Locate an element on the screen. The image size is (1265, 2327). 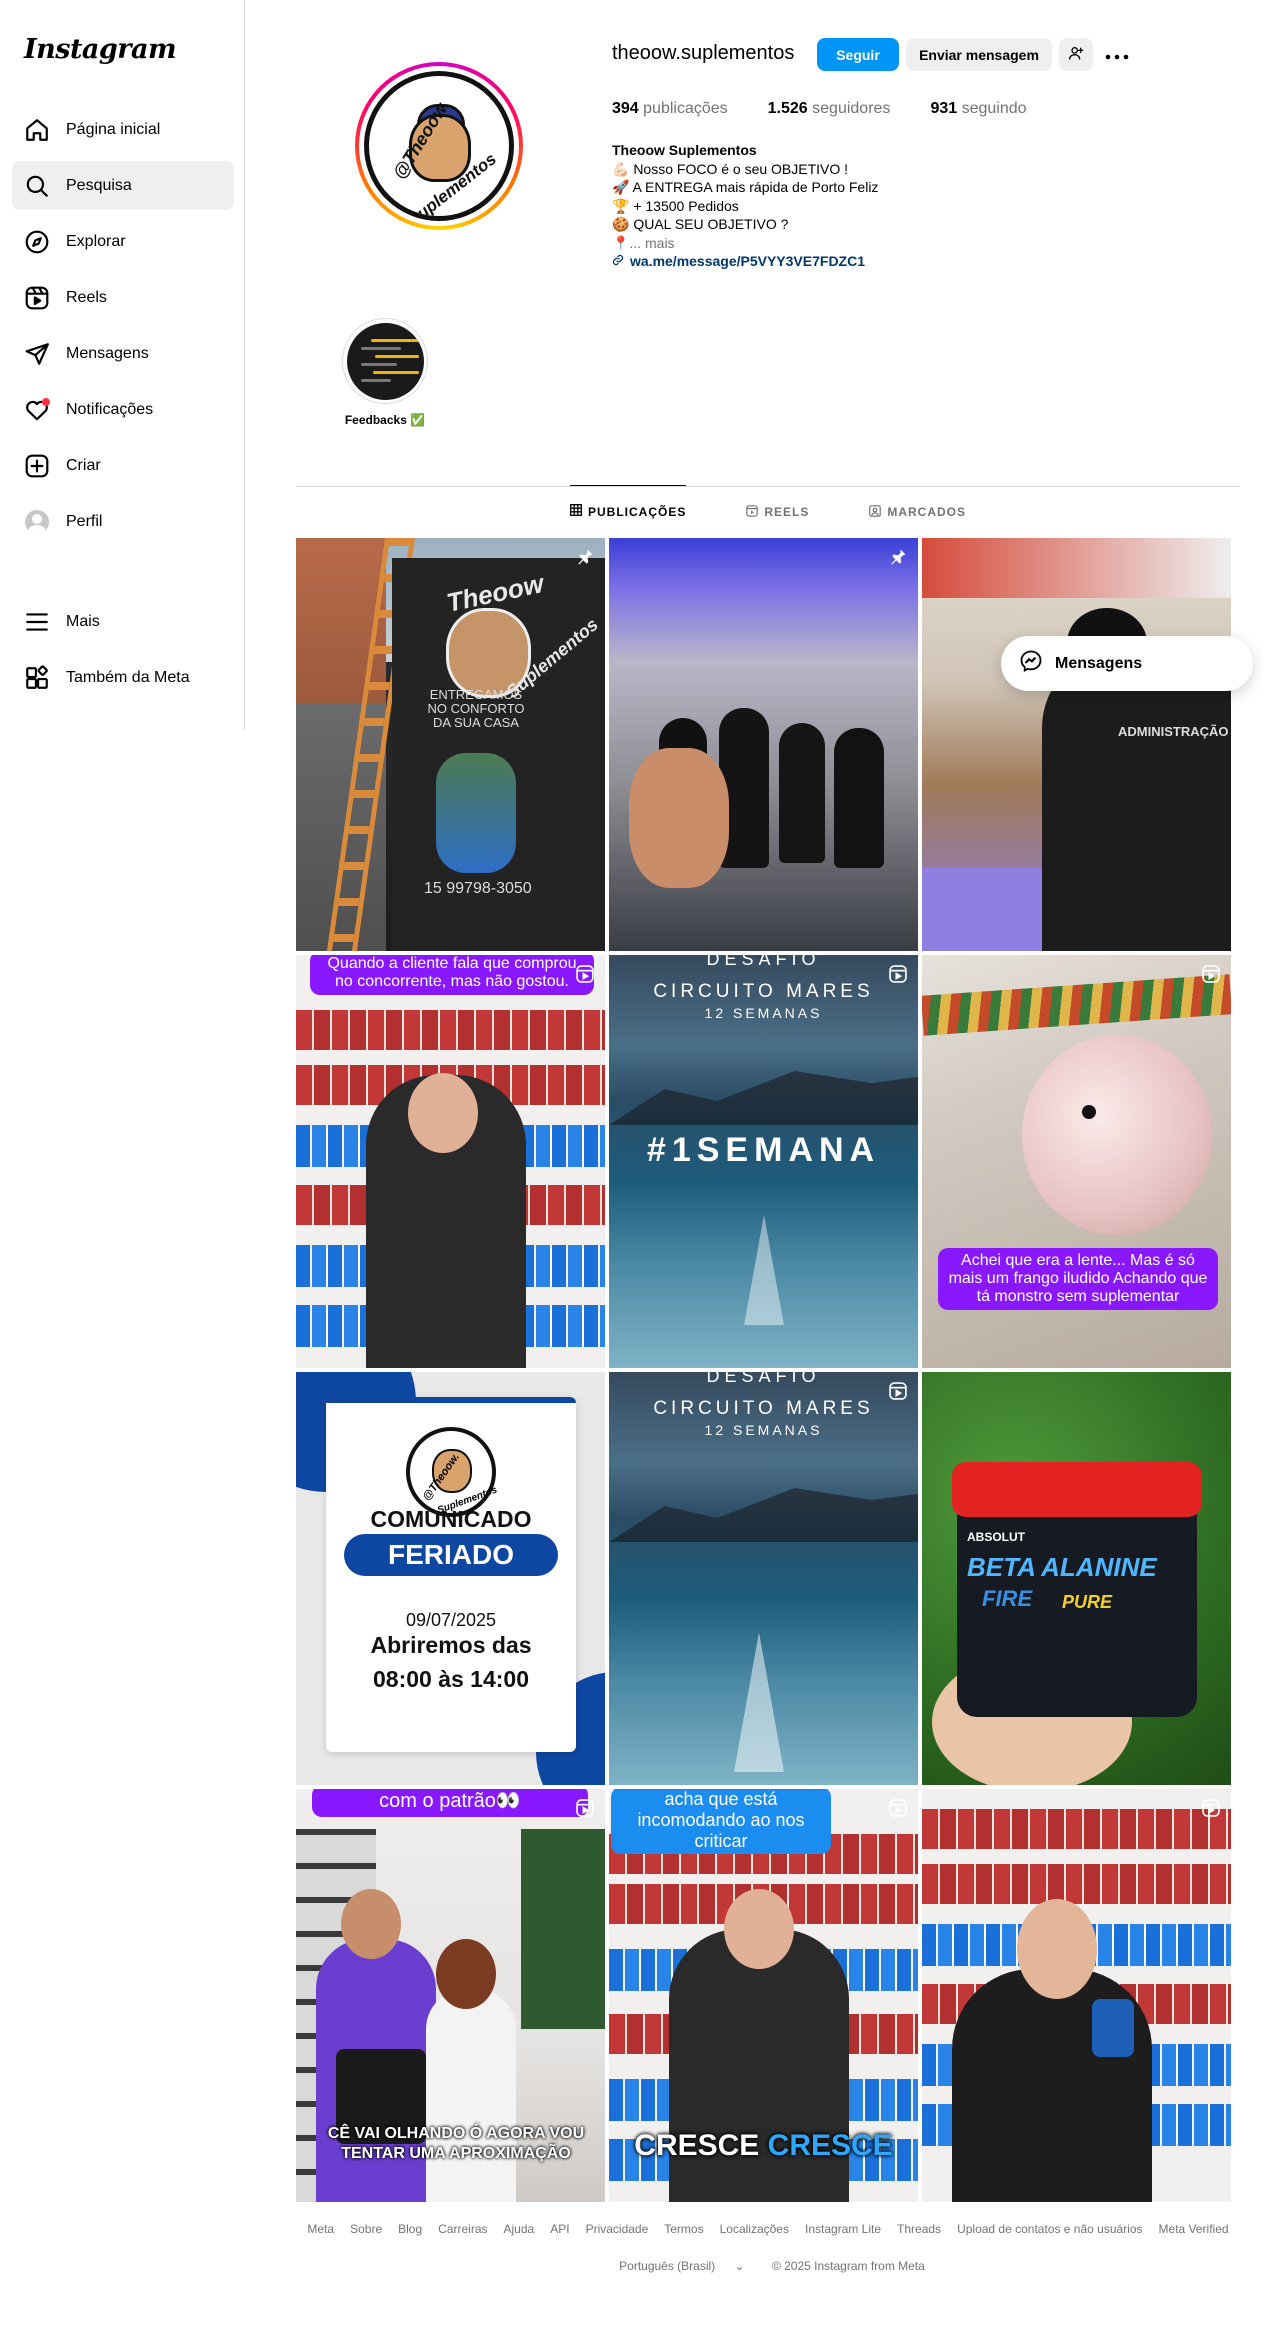
tab-posts: PUBLICAÇÕES is located at coordinates (628, 511).